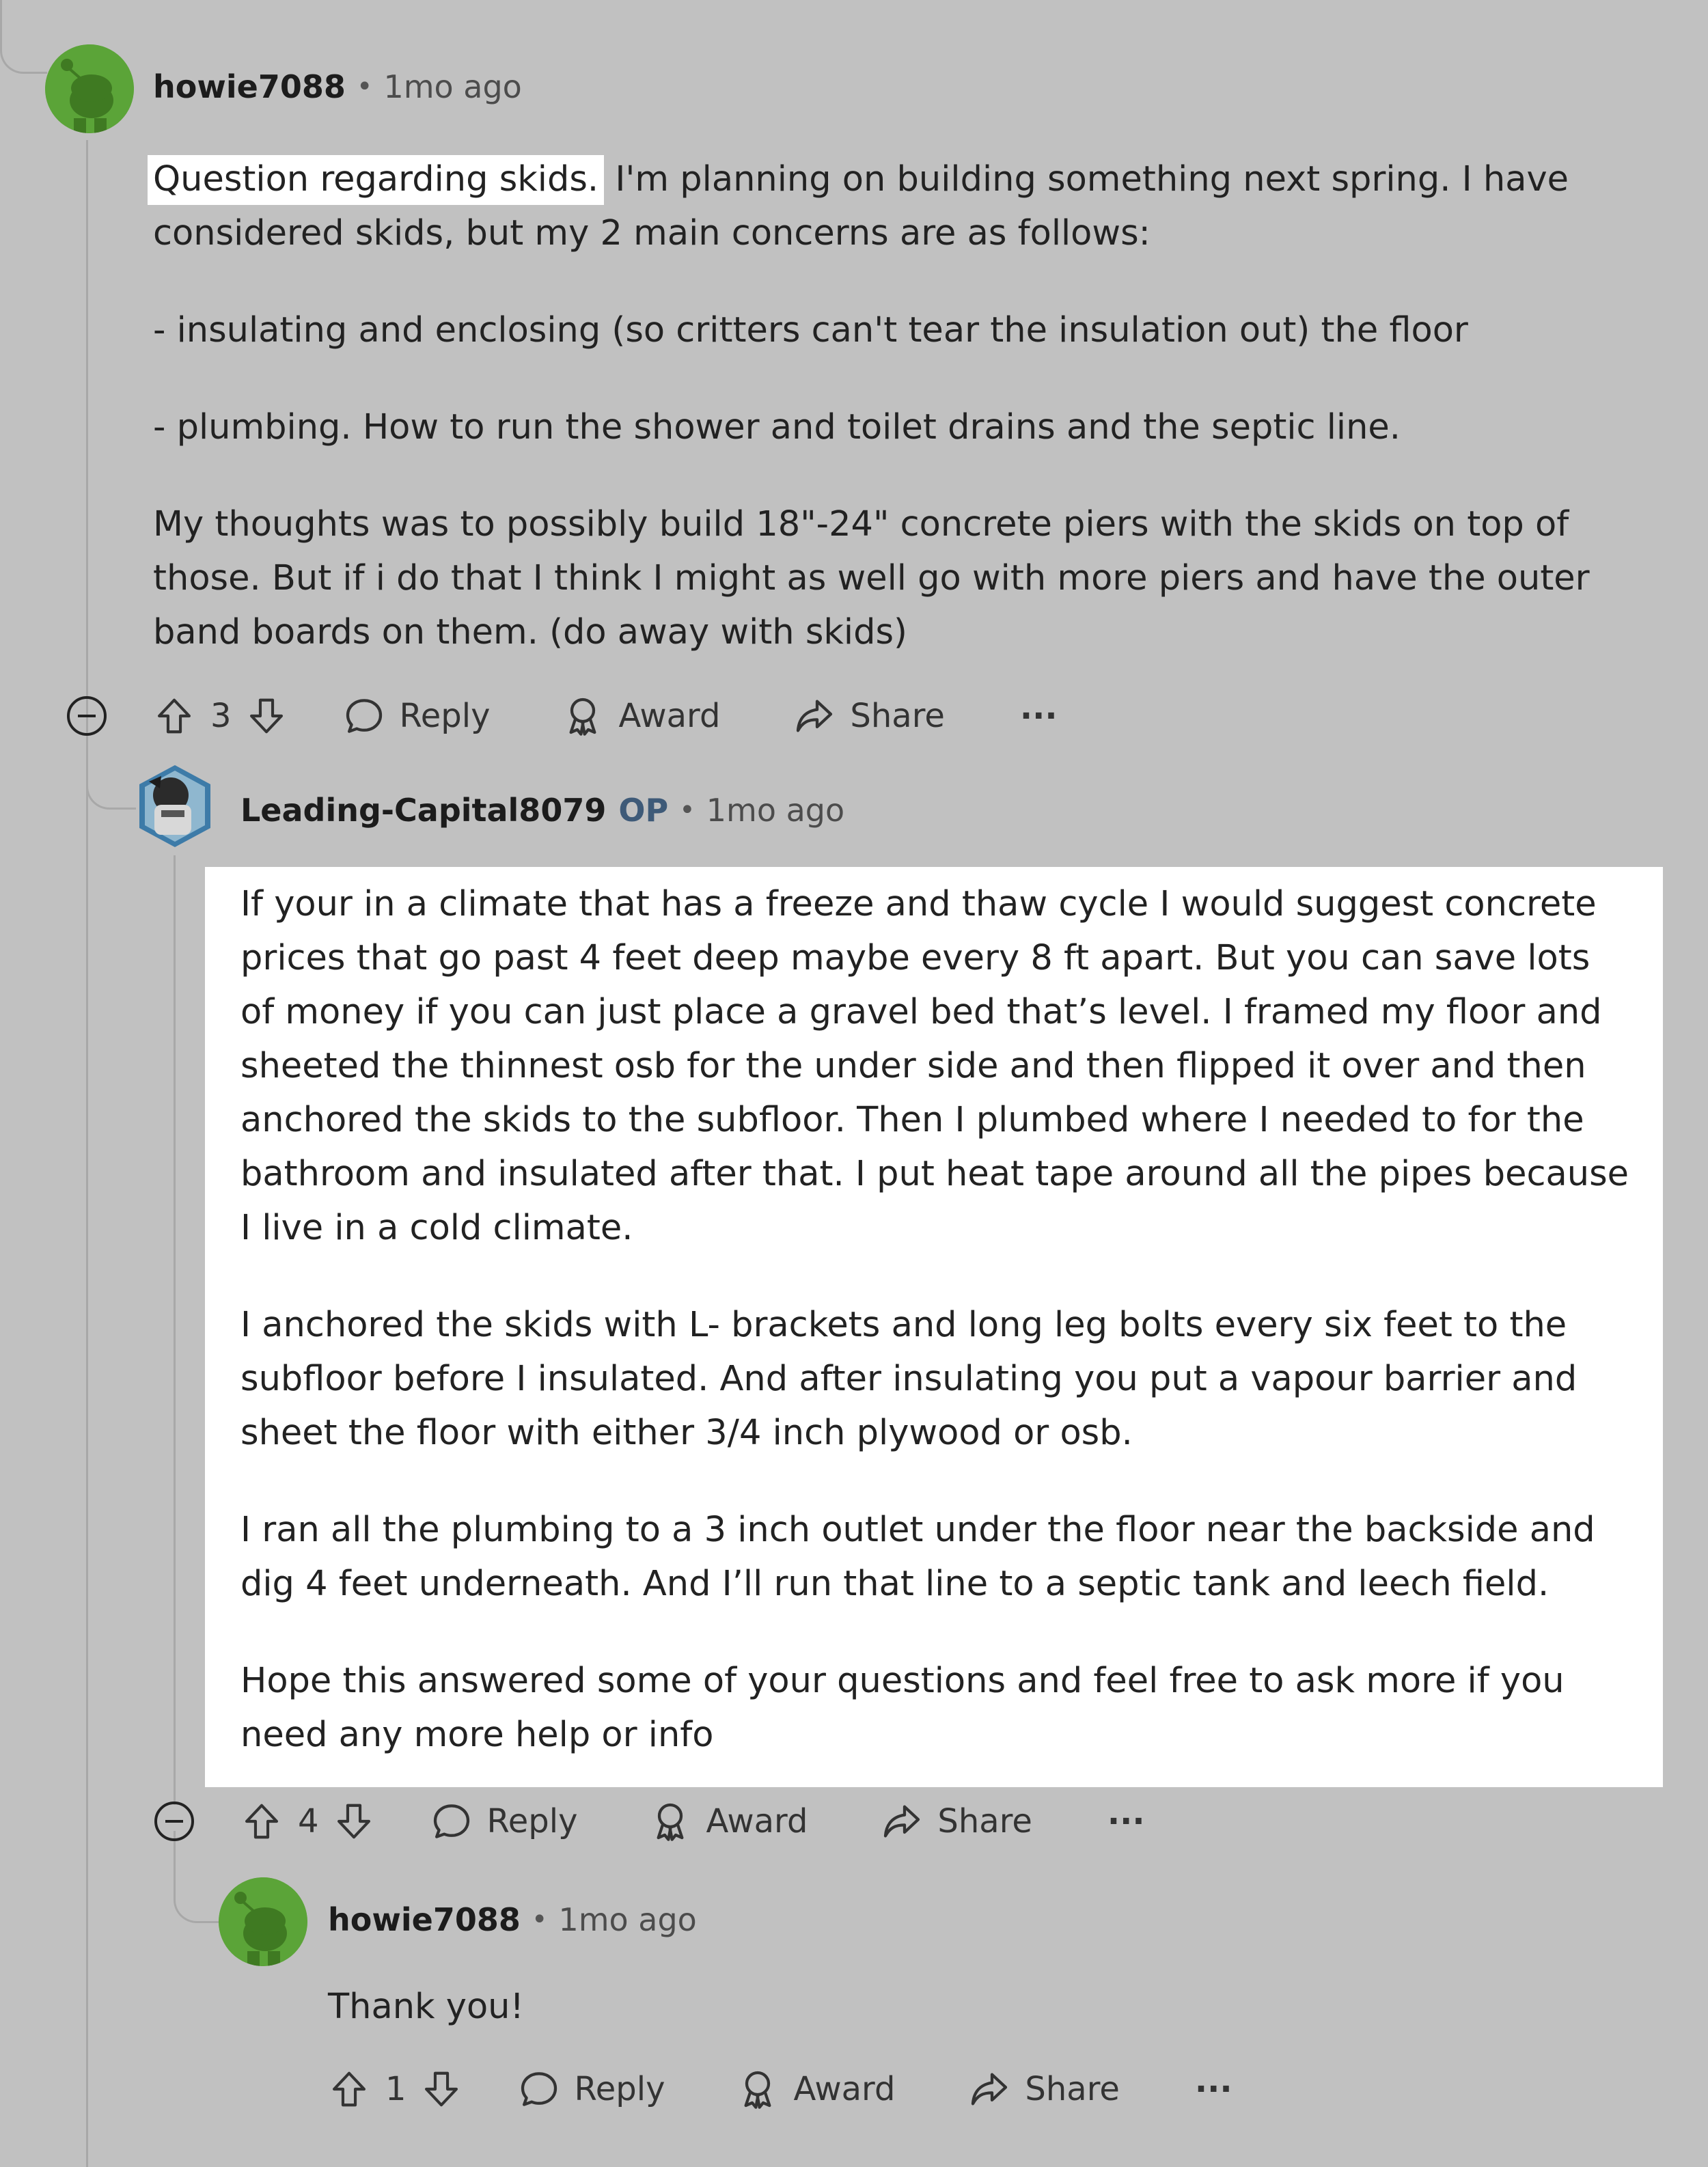 The height and width of the screenshot is (2167, 1708). Describe the element at coordinates (396, 2089) in the screenshot. I see `vote-count: 1` at that location.